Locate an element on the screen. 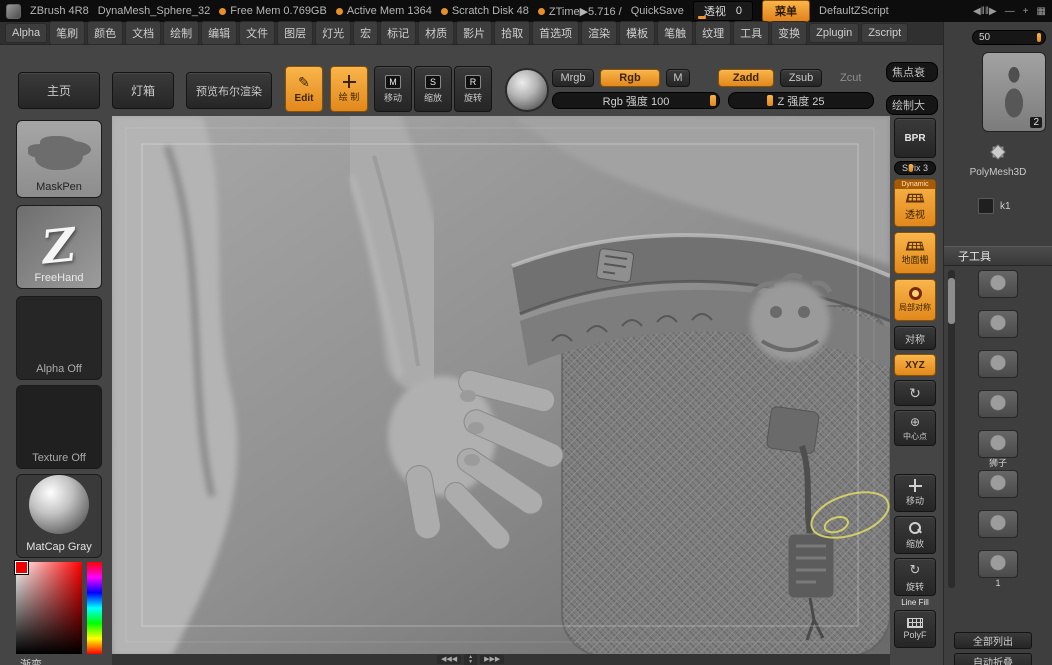 This screenshot has width=1052, height=665. menu-item: 绘制 is located at coordinates (181, 33).